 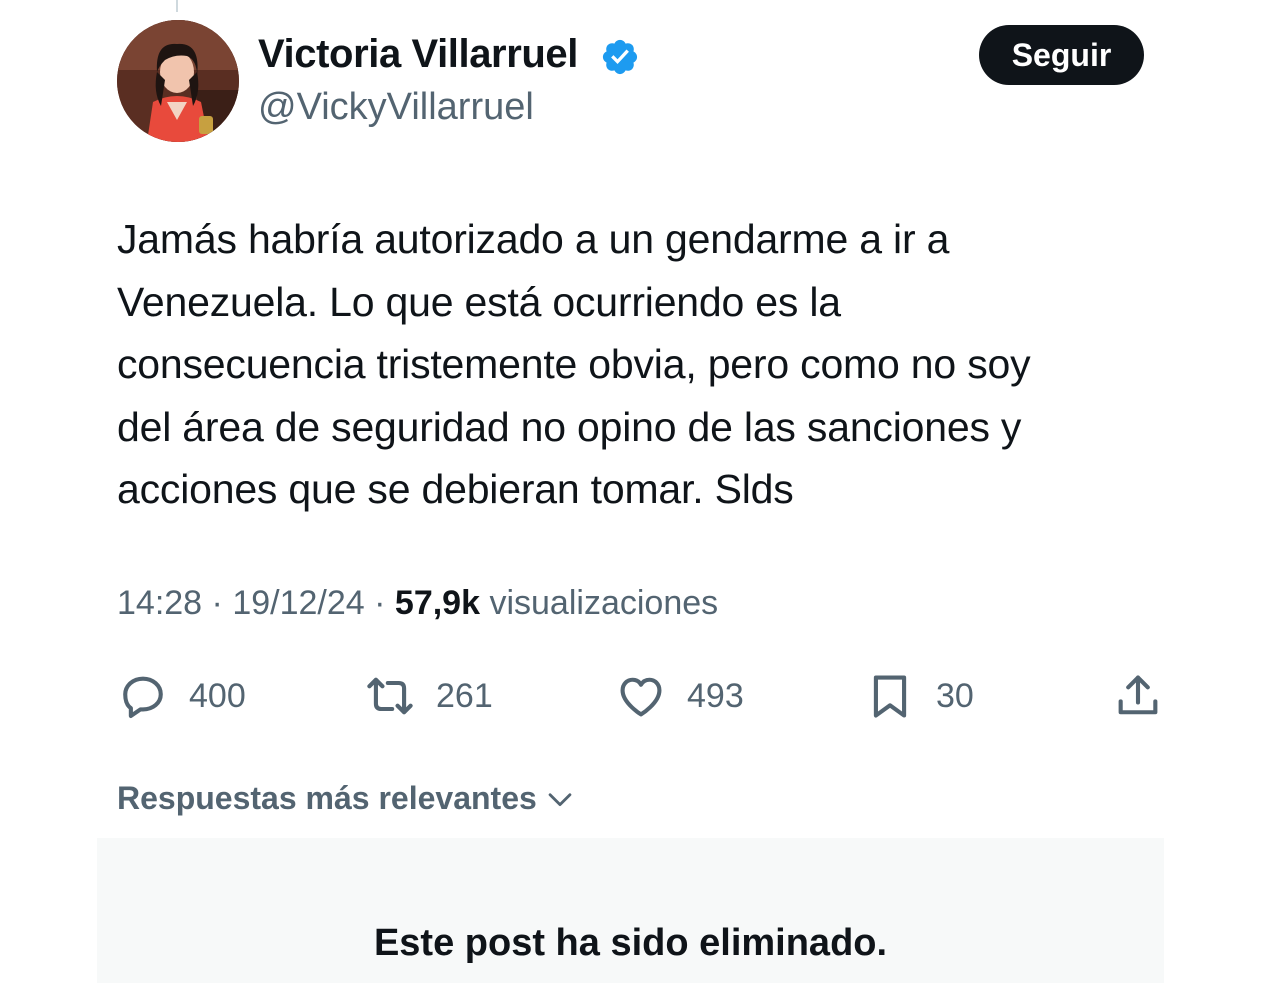 I want to click on repost-icon, so click(x=390, y=696).